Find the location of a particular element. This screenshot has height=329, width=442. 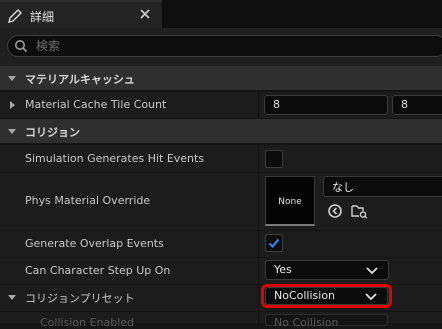

property-label: Phys Material Override is located at coordinates (88, 200).